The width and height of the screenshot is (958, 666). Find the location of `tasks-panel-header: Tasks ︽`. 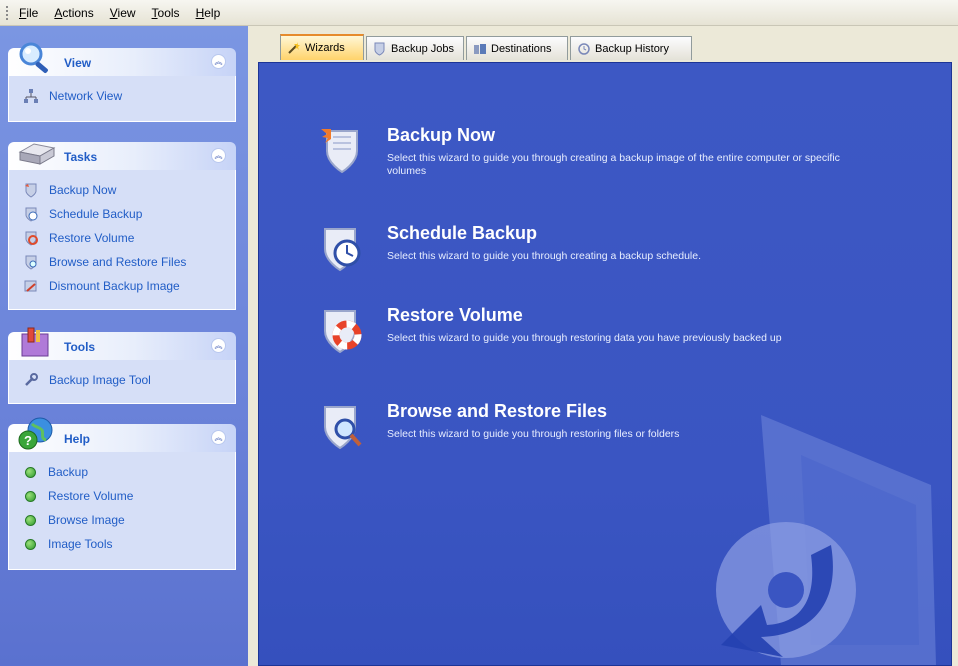

tasks-panel-header: Tasks ︽ is located at coordinates (122, 156).